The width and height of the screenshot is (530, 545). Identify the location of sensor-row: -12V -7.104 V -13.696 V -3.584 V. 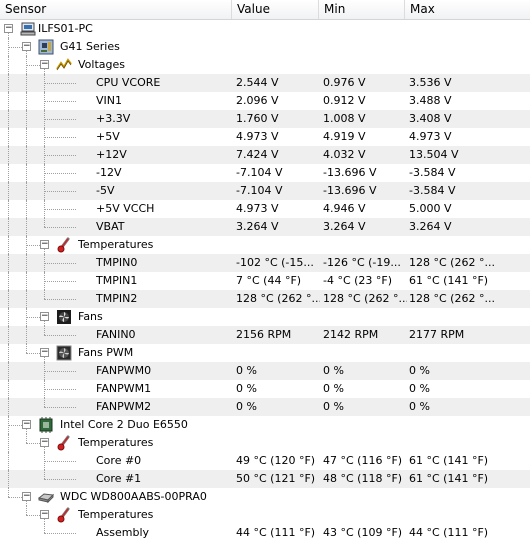
(265, 173).